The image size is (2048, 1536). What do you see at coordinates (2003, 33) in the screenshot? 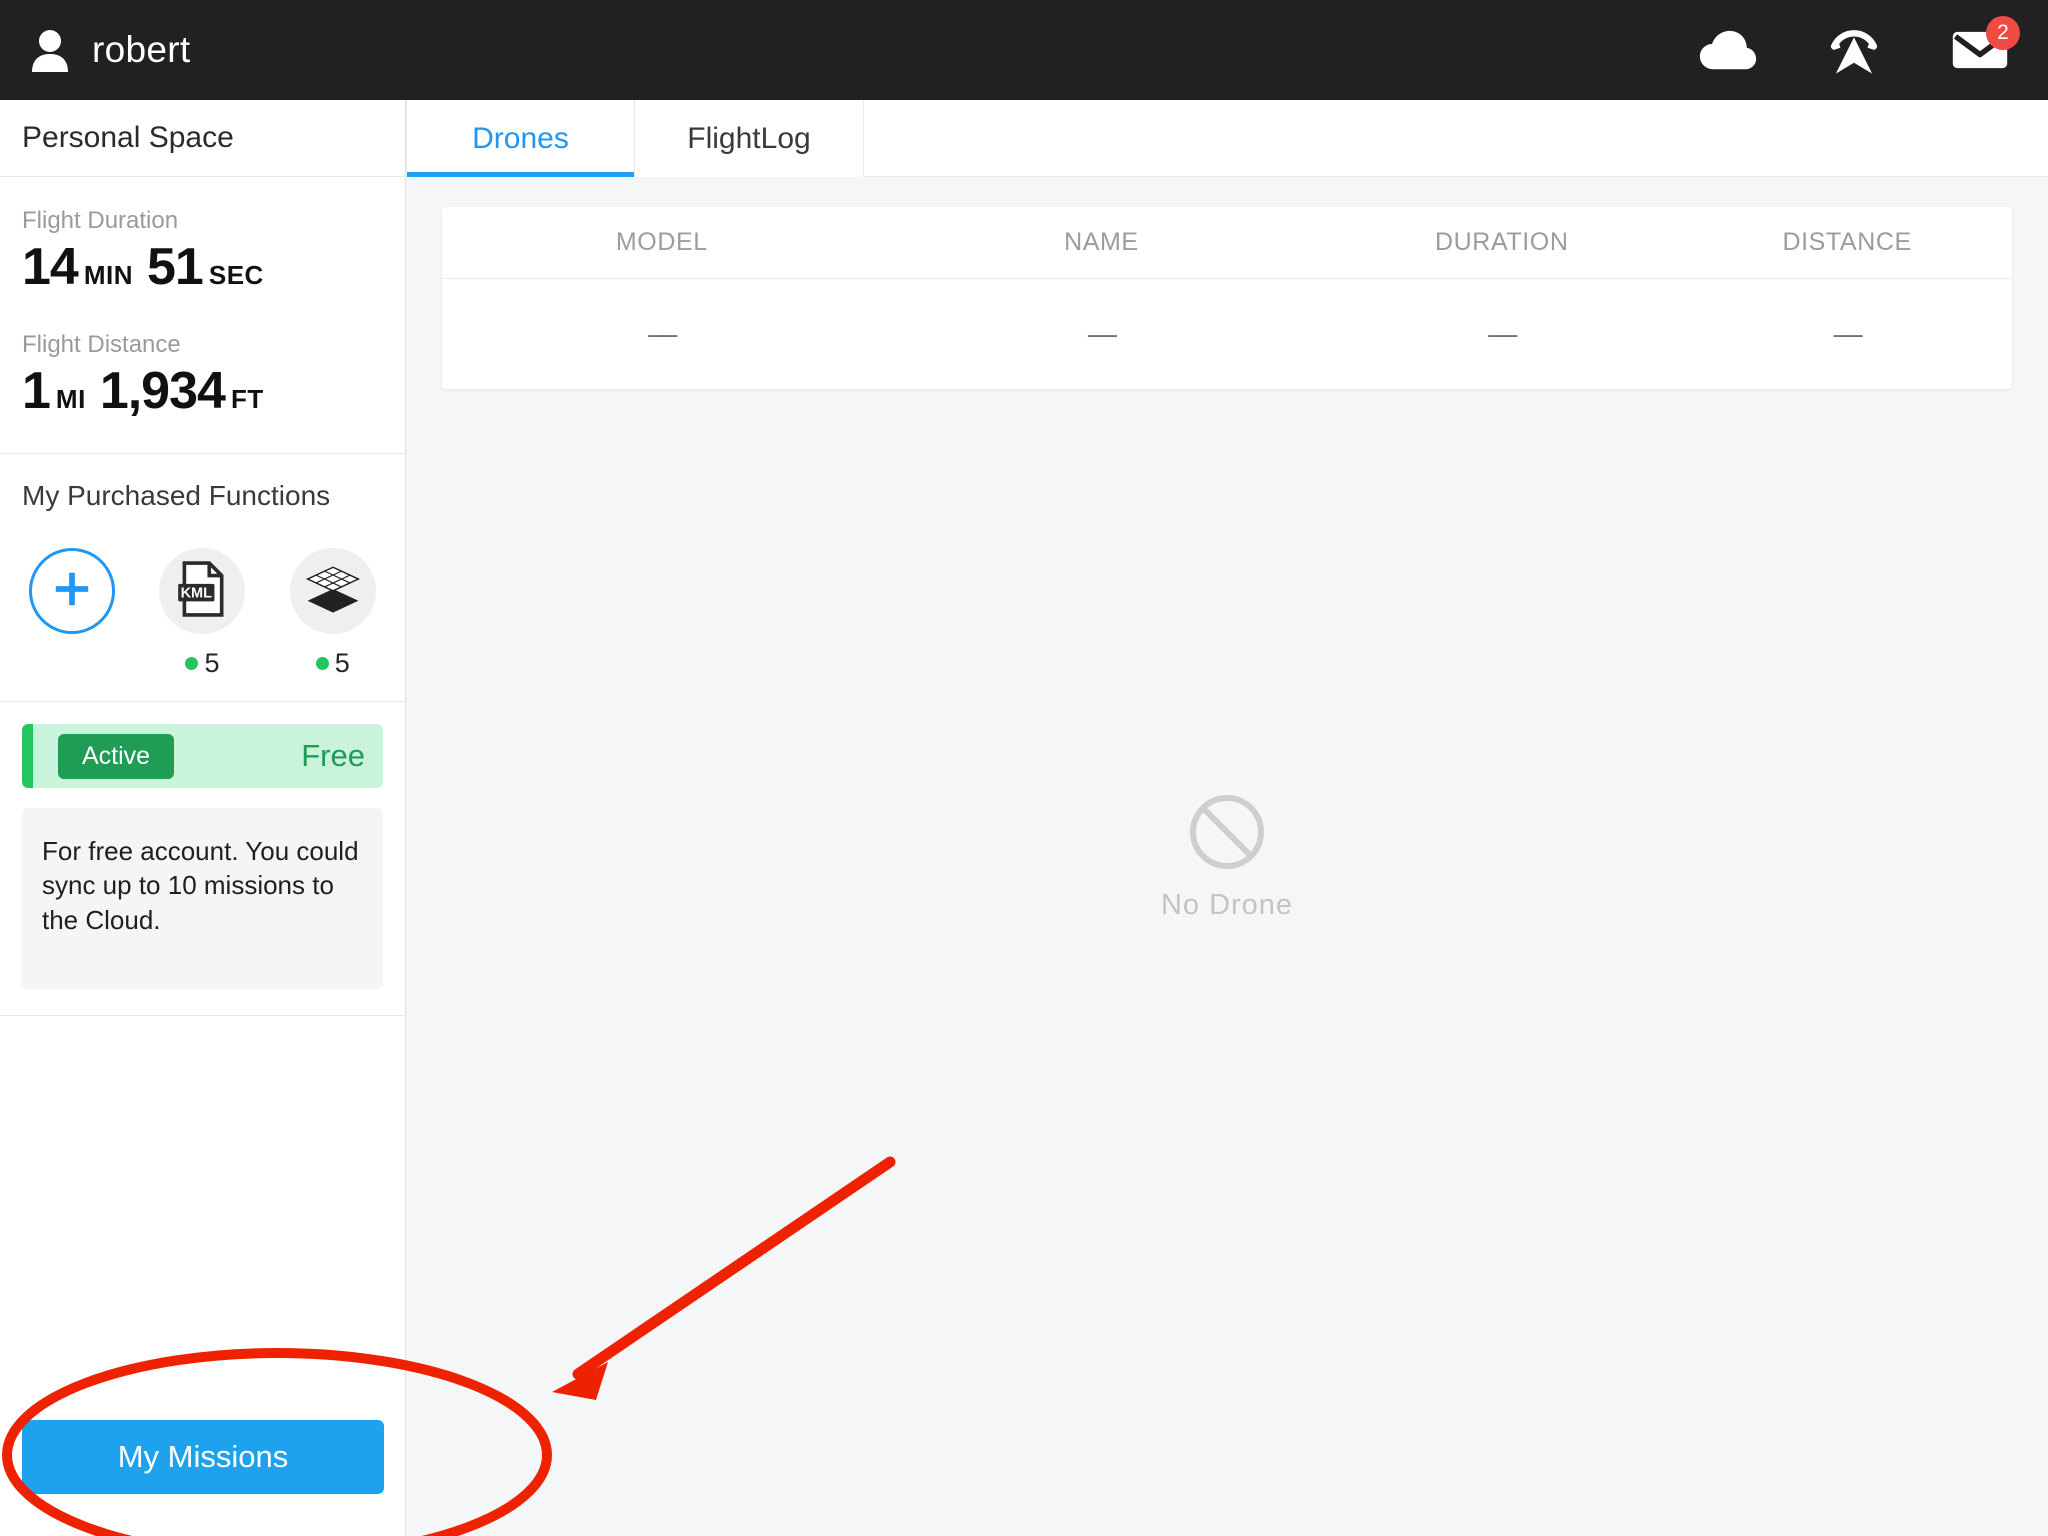
I see `mail-badge: 2` at bounding box center [2003, 33].